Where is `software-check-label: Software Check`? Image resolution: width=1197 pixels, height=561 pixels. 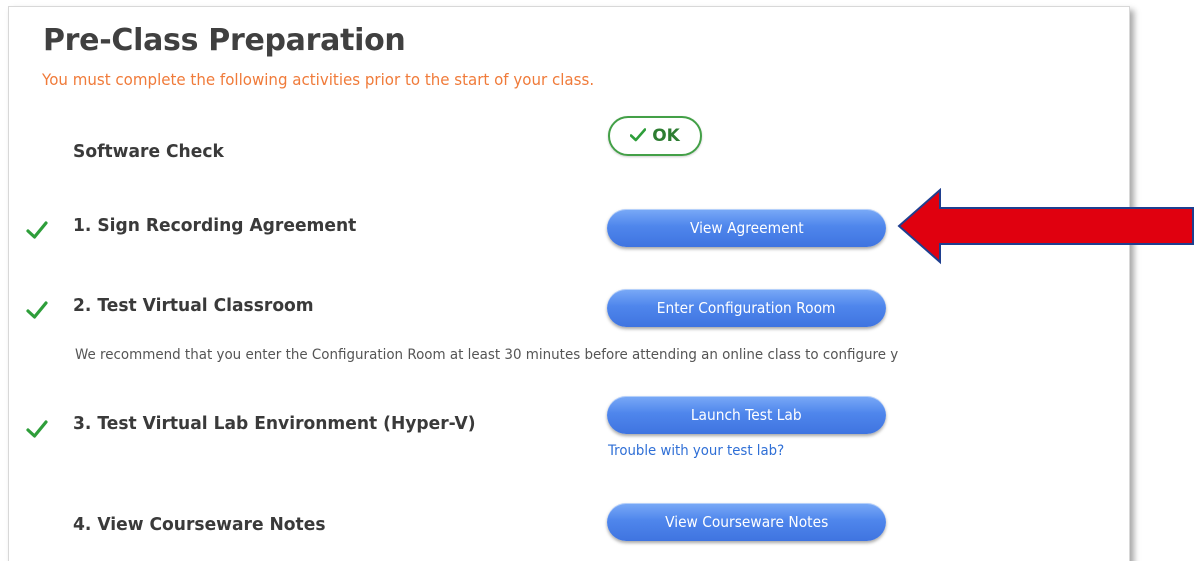
software-check-label: Software Check is located at coordinates (148, 151).